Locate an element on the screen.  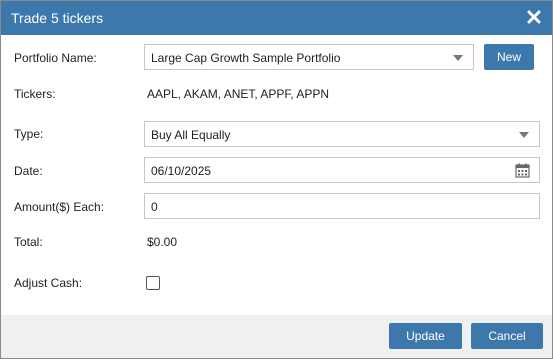
amount-each-label: Amount($) Each: is located at coordinates (59, 207).